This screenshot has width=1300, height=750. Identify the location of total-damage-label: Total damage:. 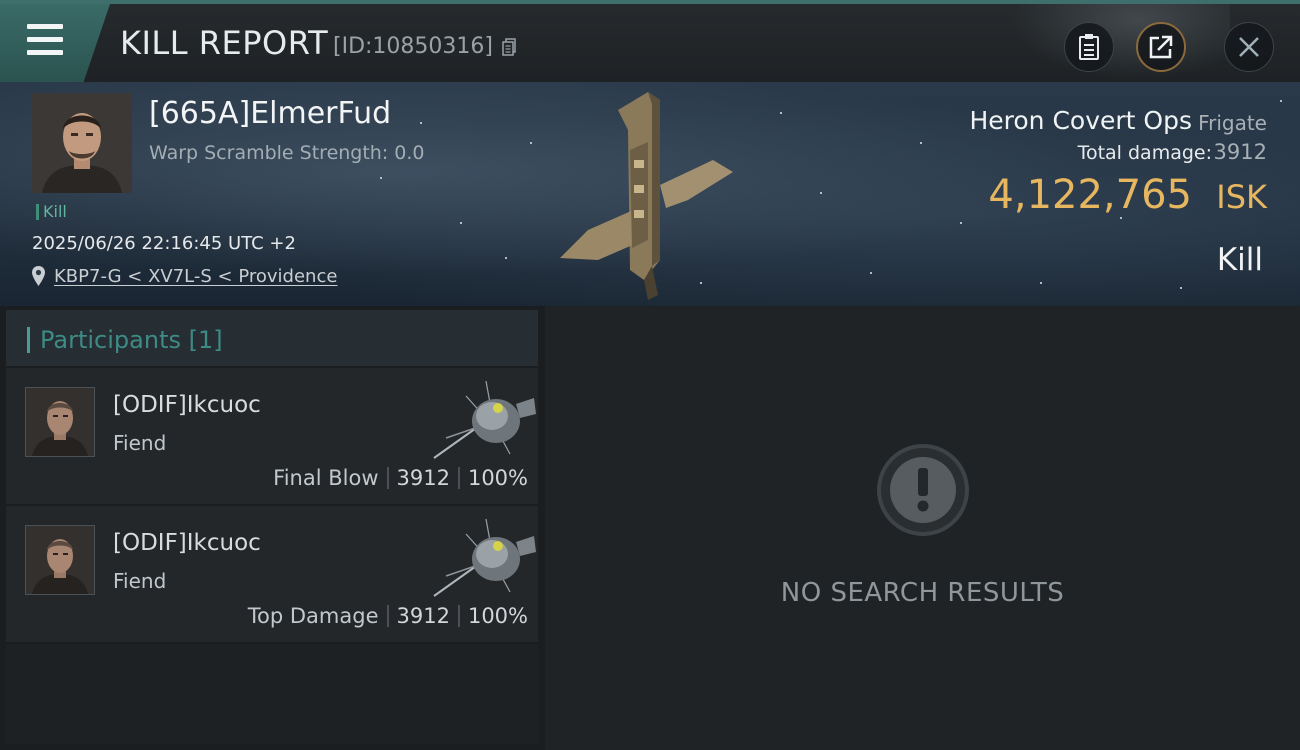
(1144, 153).